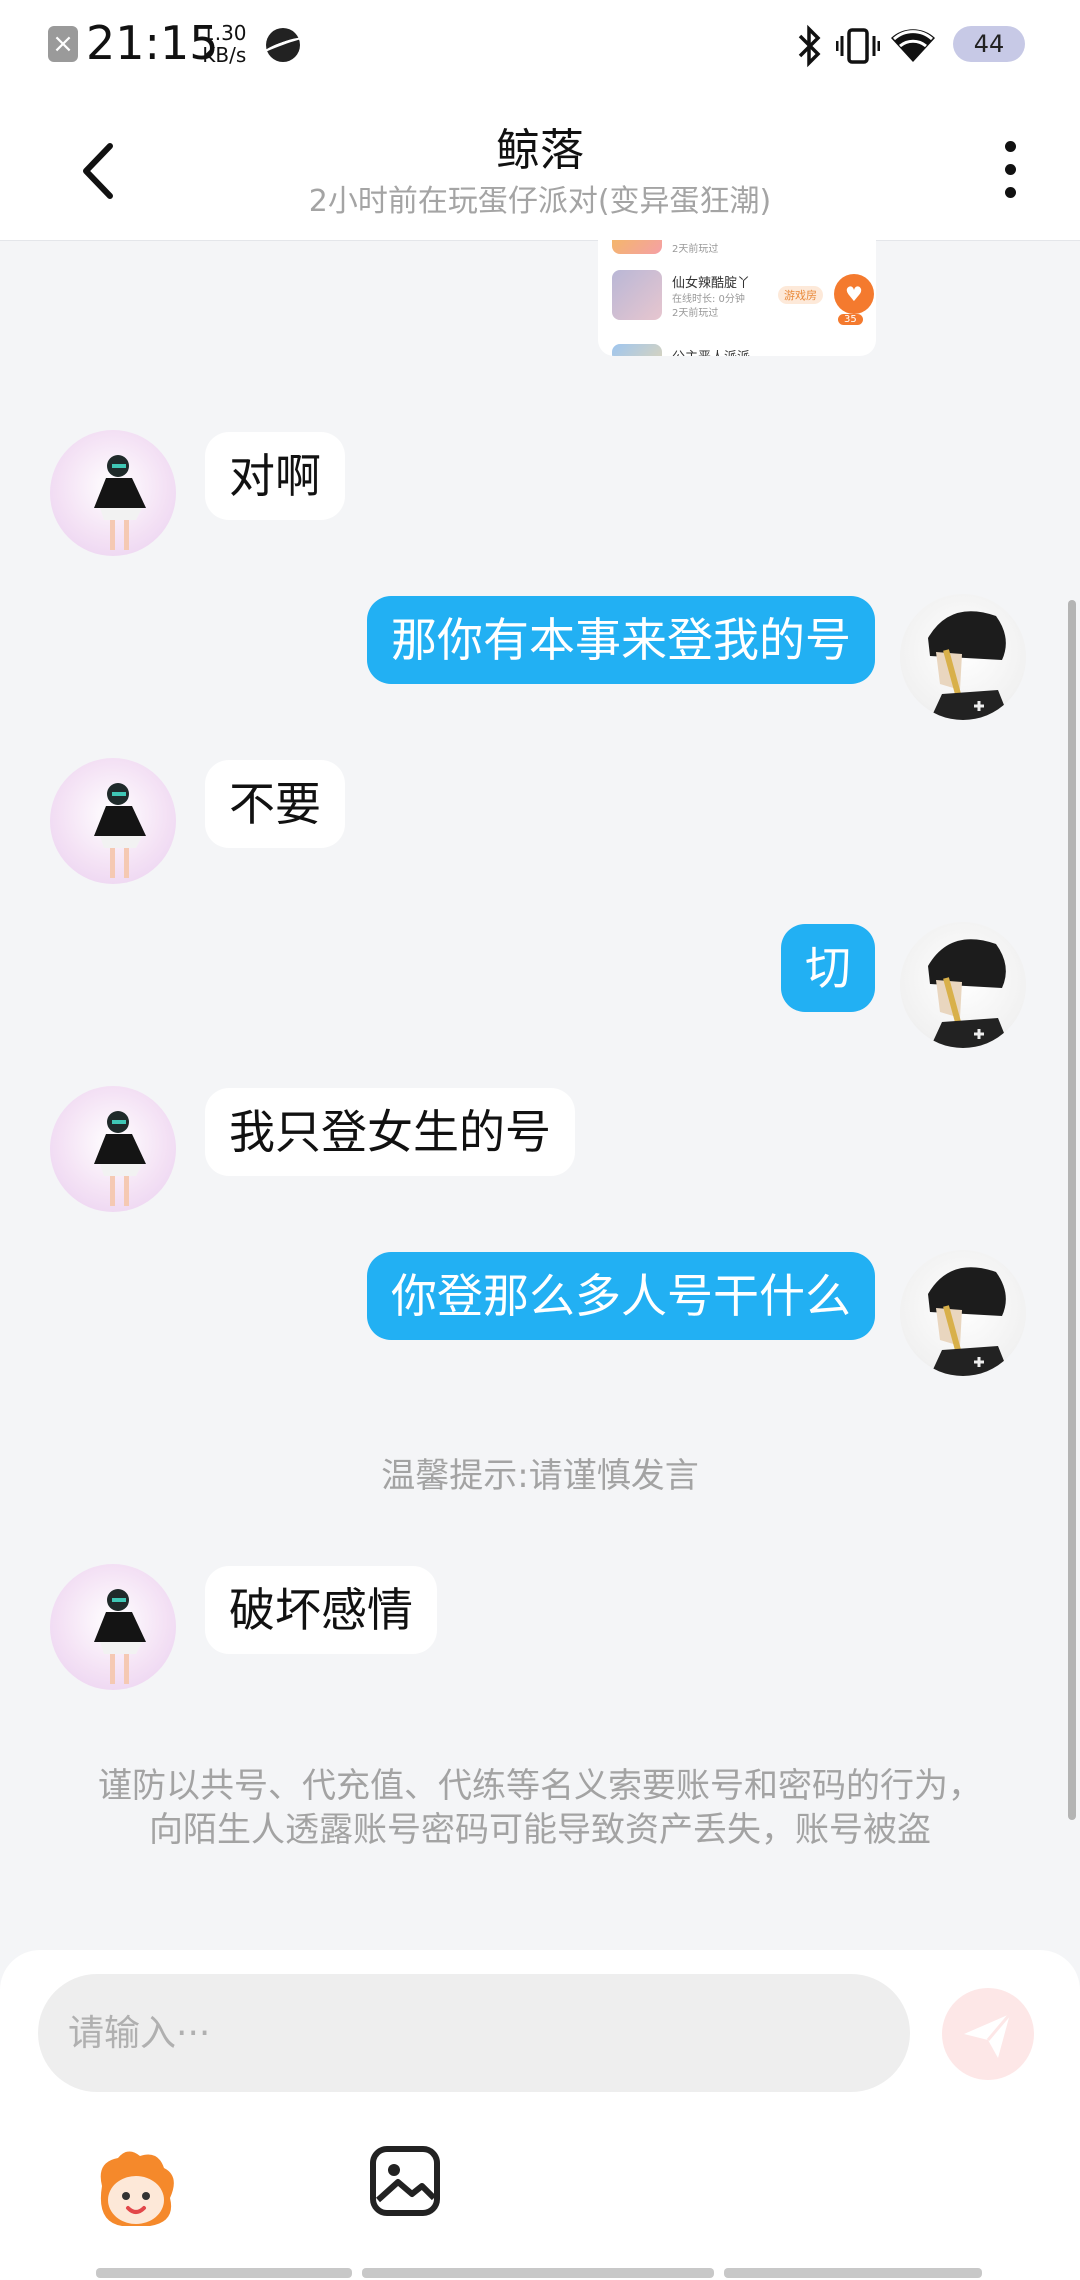  What do you see at coordinates (283, 45) in the screenshot?
I see `planet-app-icon` at bounding box center [283, 45].